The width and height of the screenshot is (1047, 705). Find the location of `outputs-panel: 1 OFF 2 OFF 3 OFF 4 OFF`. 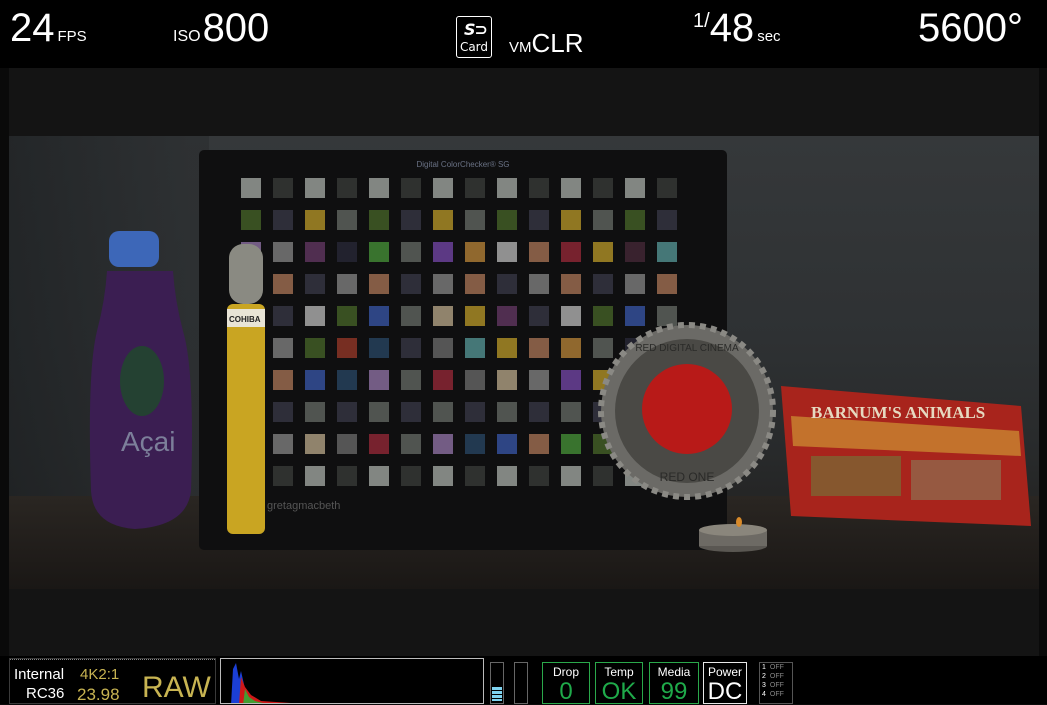

outputs-panel: 1 OFF 2 OFF 3 OFF 4 OFF is located at coordinates (776, 683).